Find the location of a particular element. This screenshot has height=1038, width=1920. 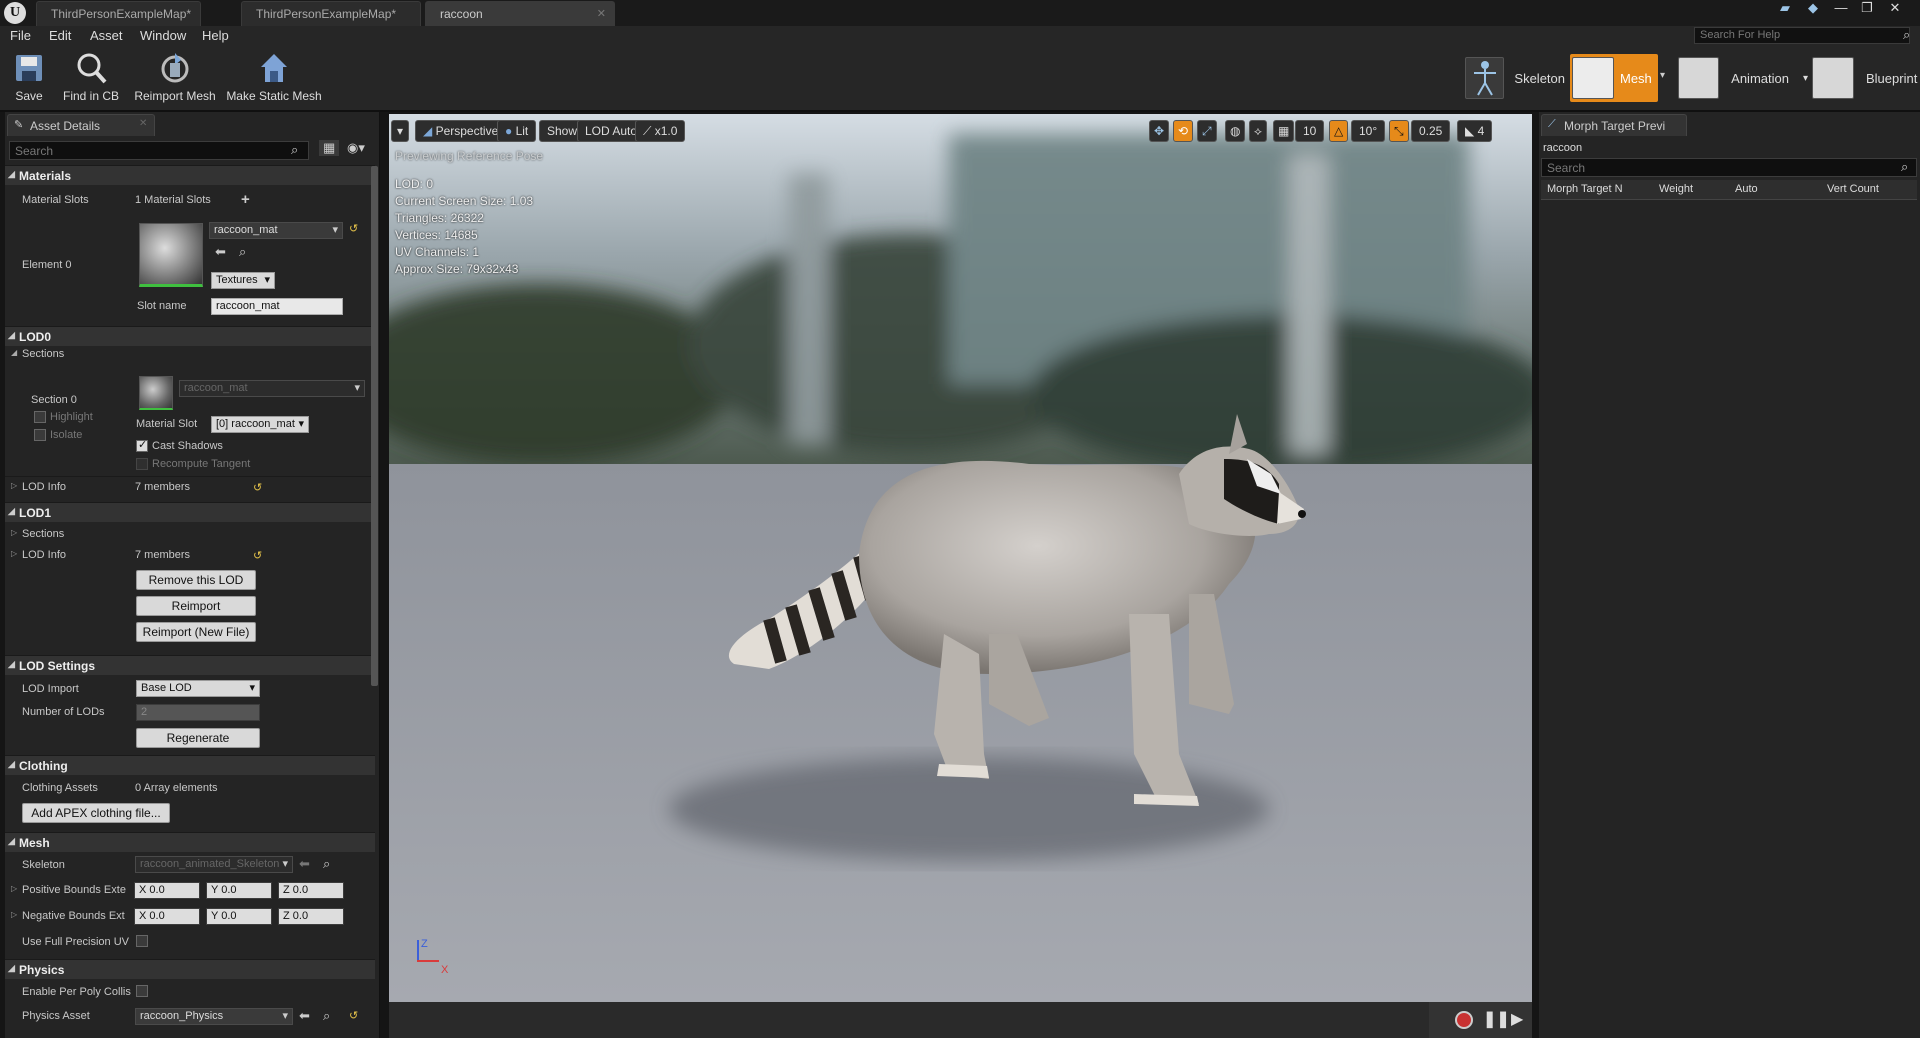

regenerate-button: Regenerate is located at coordinates (198, 738).